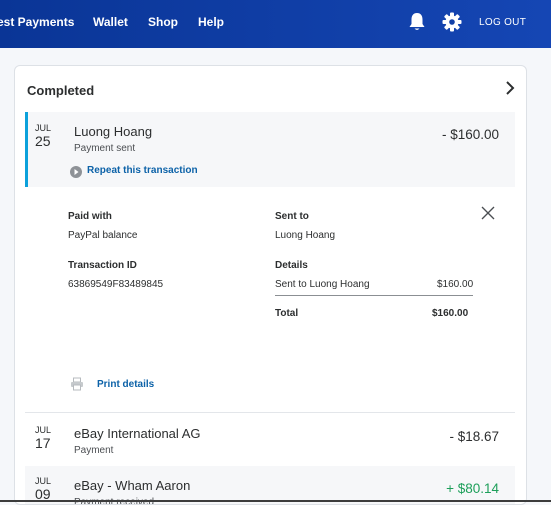 The width and height of the screenshot is (551, 505). What do you see at coordinates (450, 313) in the screenshot?
I see `total-amount: $160.00` at bounding box center [450, 313].